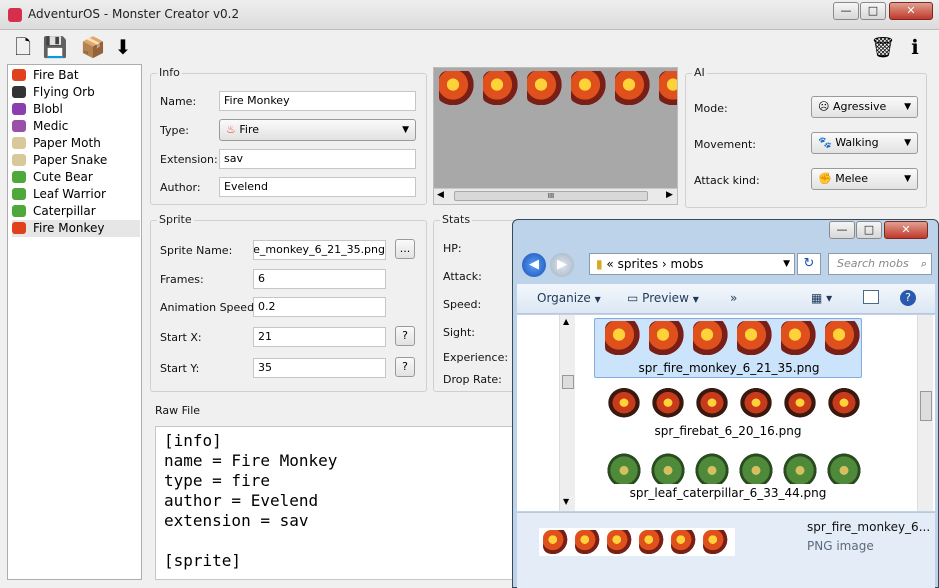 Image resolution: width=939 pixels, height=588 pixels. Describe the element at coordinates (734, 467) in the screenshot. I see `file-thumbnail` at that location.